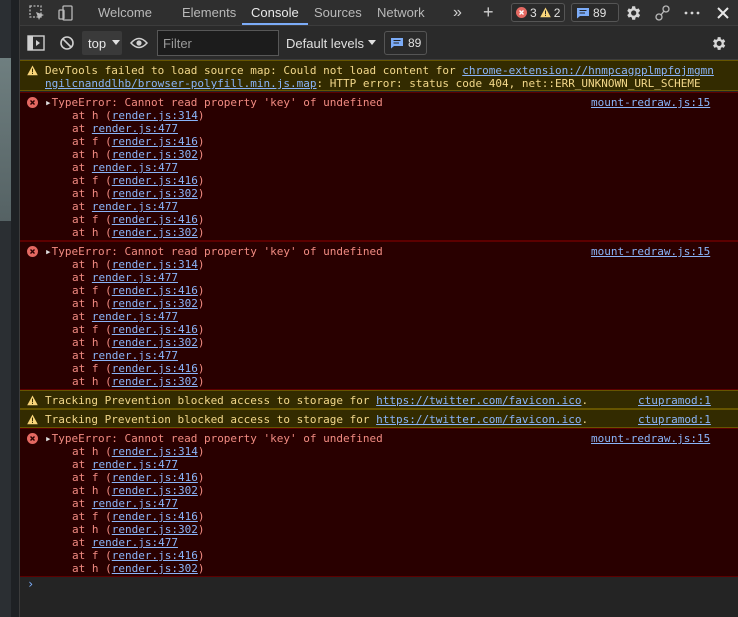 This screenshot has width=738, height=617. Describe the element at coordinates (37, 12) in the screenshot. I see `inspect-element-icon` at that location.